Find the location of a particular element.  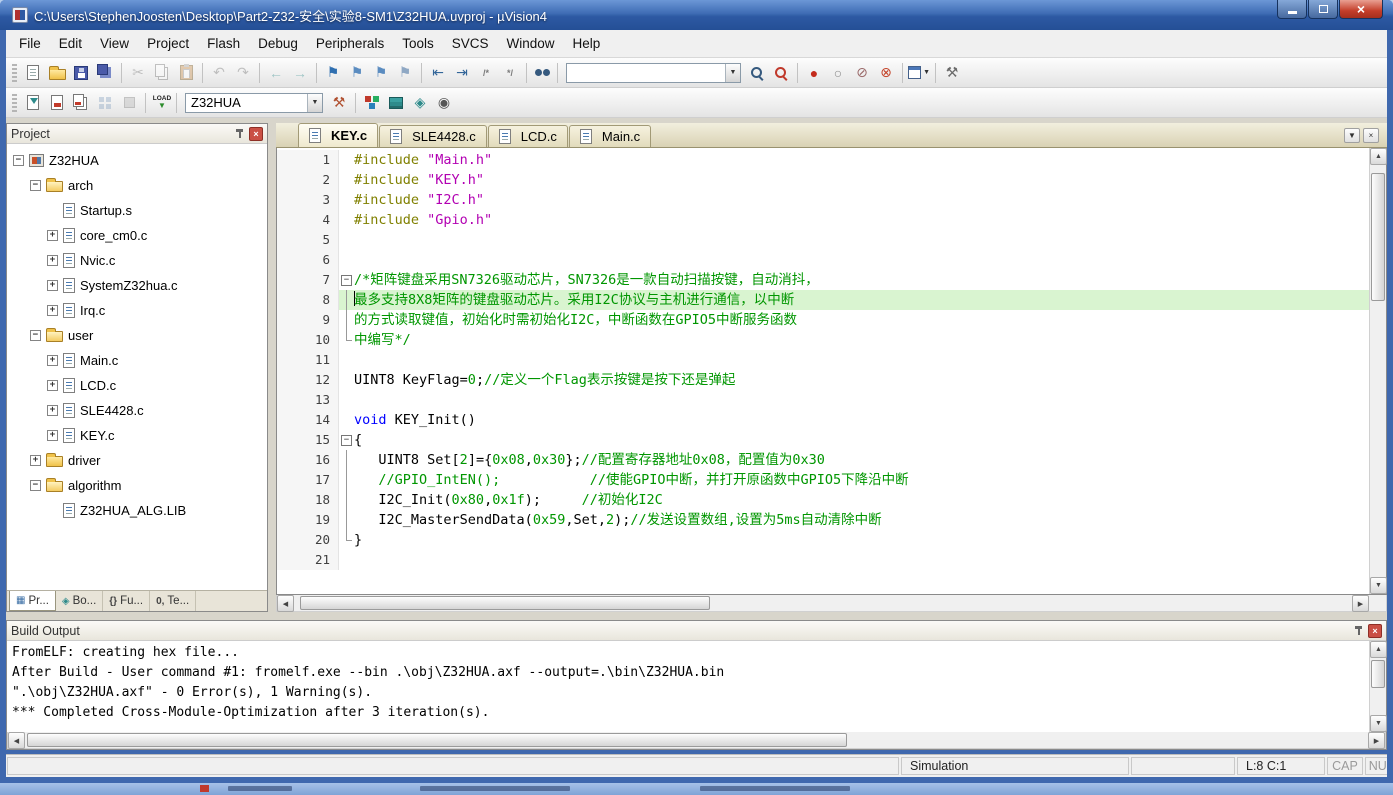

find-icon is located at coordinates (757, 73).